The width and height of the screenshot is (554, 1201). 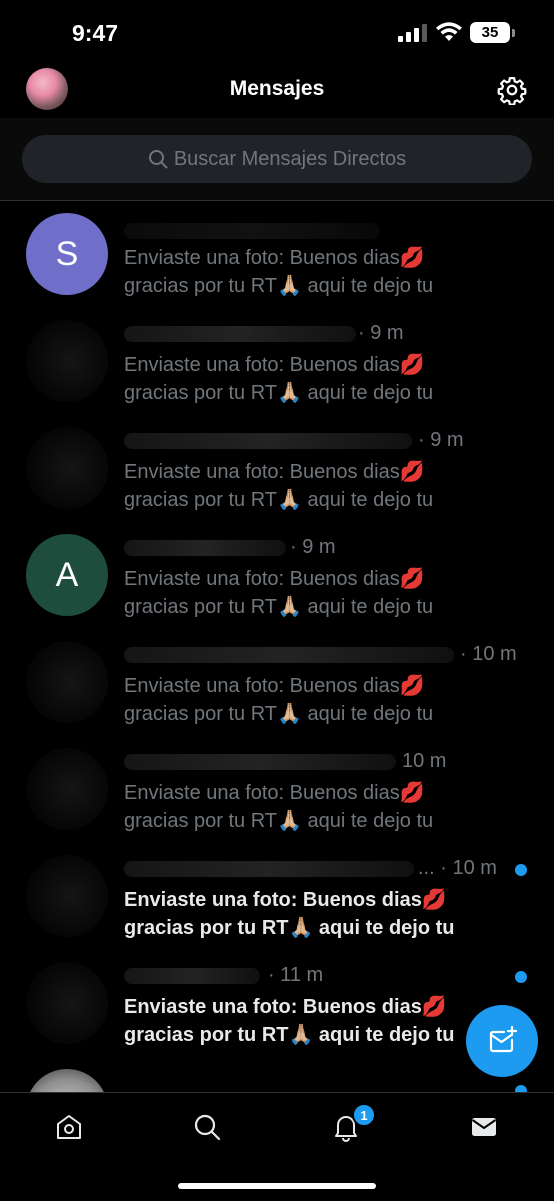 What do you see at coordinates (290, 158) in the screenshot?
I see `search-placeholder: Buscar Mensajes Directos` at bounding box center [290, 158].